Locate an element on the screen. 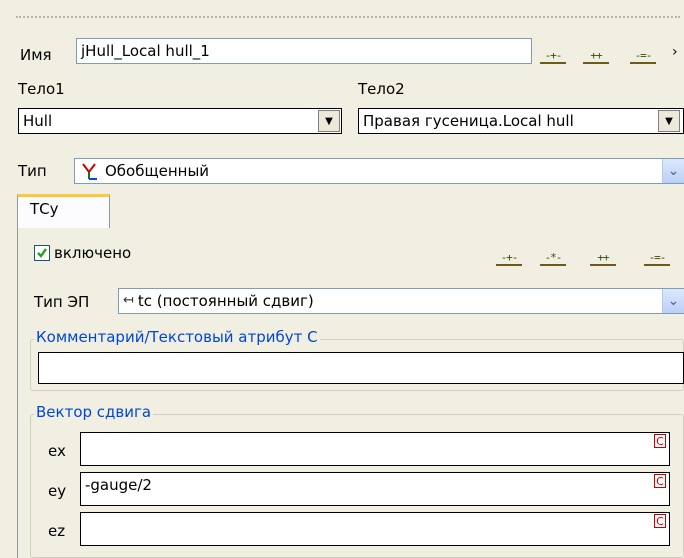 Image resolution: width=684 pixels, height=558 pixels. comment-legend: Комментарий/Текстовый атрибут C is located at coordinates (177, 337).